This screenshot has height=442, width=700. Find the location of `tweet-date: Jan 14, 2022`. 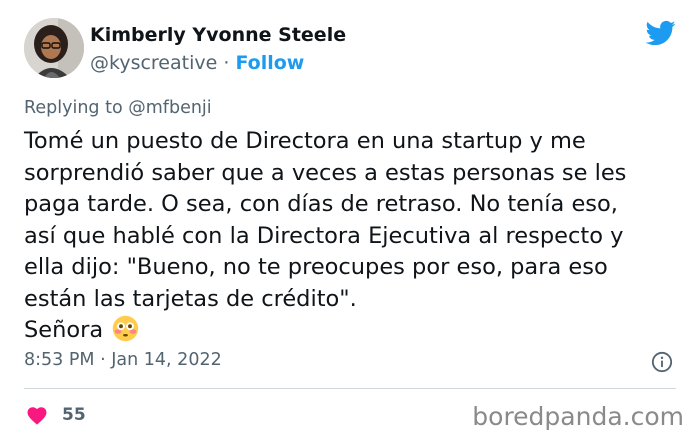

tweet-date: Jan 14, 2022 is located at coordinates (166, 360).